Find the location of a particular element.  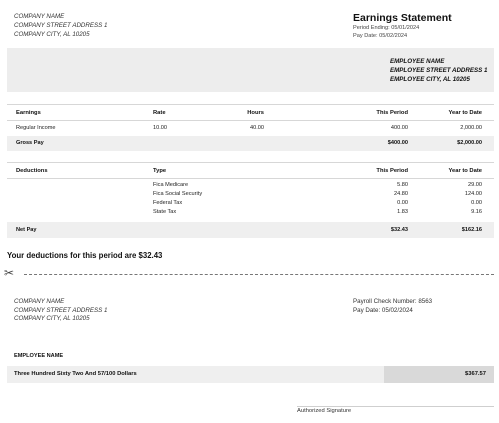

deduction-this-period: 5.80 is located at coordinates (402, 185).